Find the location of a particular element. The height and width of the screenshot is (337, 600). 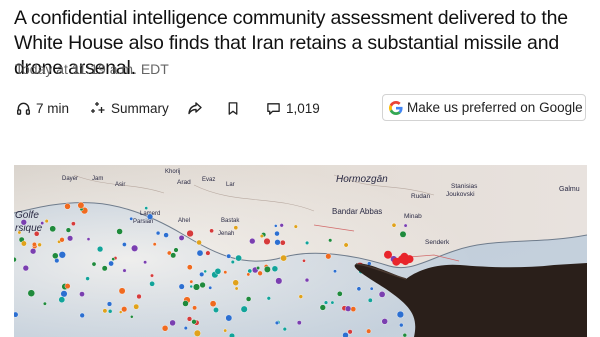

map-label: Bandar Abbas is located at coordinates (357, 211).